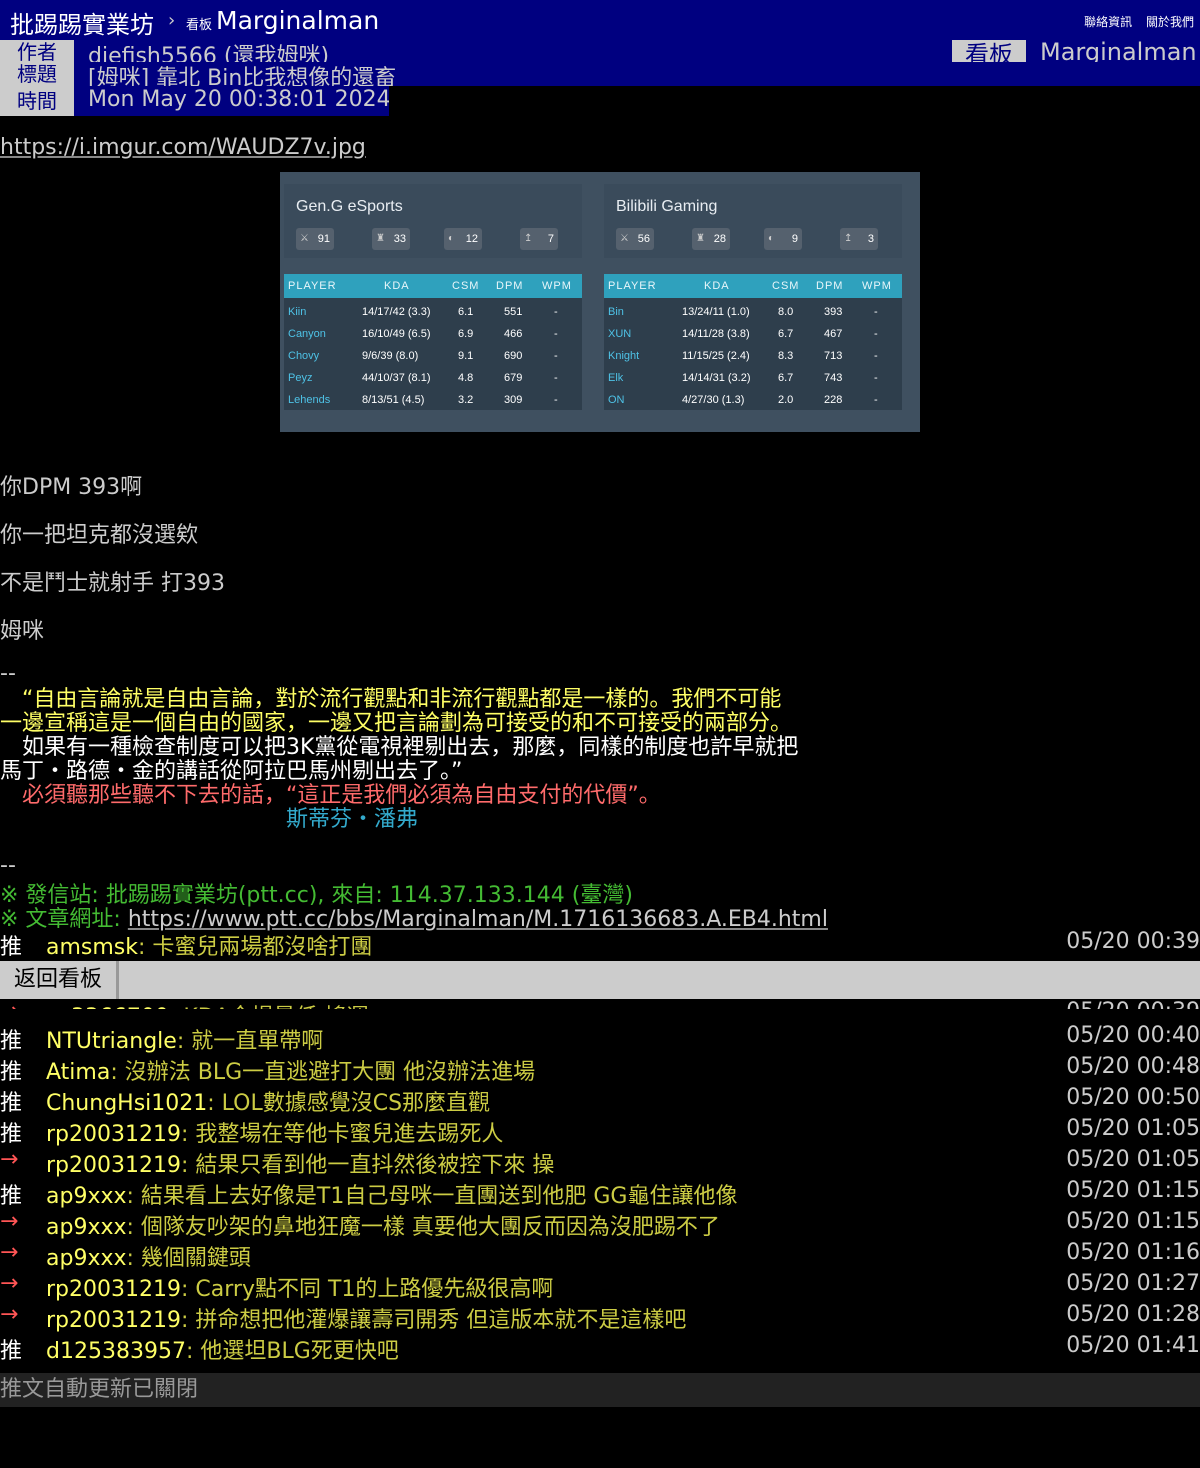  What do you see at coordinates (466, 378) in the screenshot?
I see `table-cell: 4.8` at bounding box center [466, 378].